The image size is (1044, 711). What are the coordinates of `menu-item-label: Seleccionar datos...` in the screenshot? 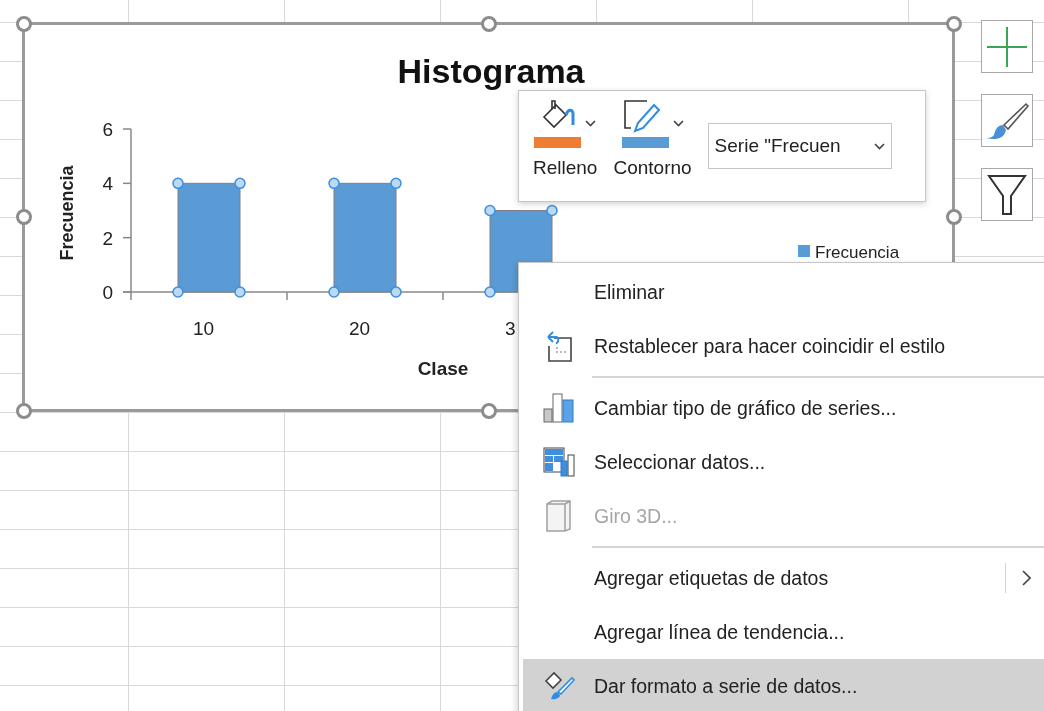 It's located at (680, 462).